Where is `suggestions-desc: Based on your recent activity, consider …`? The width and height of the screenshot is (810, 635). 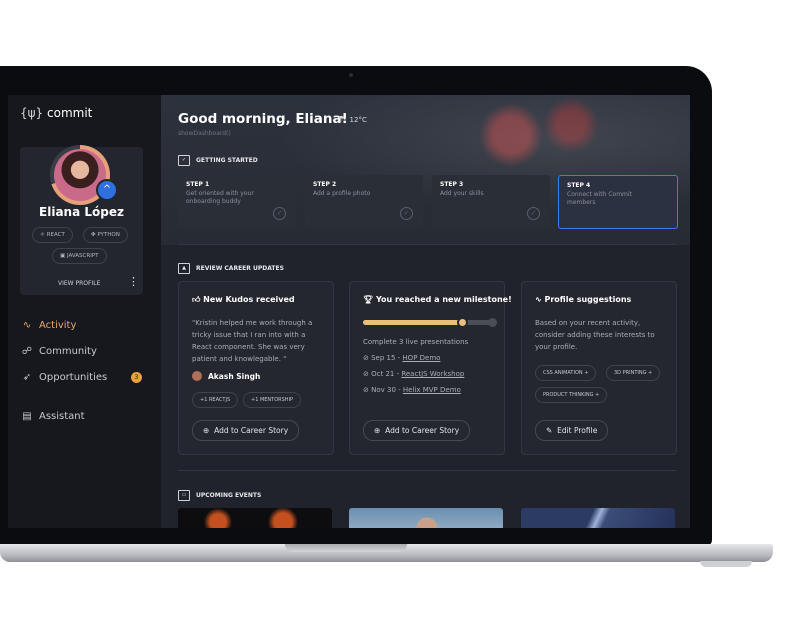 suggestions-desc: Based on your recent activity, consider … is located at coordinates (595, 335).